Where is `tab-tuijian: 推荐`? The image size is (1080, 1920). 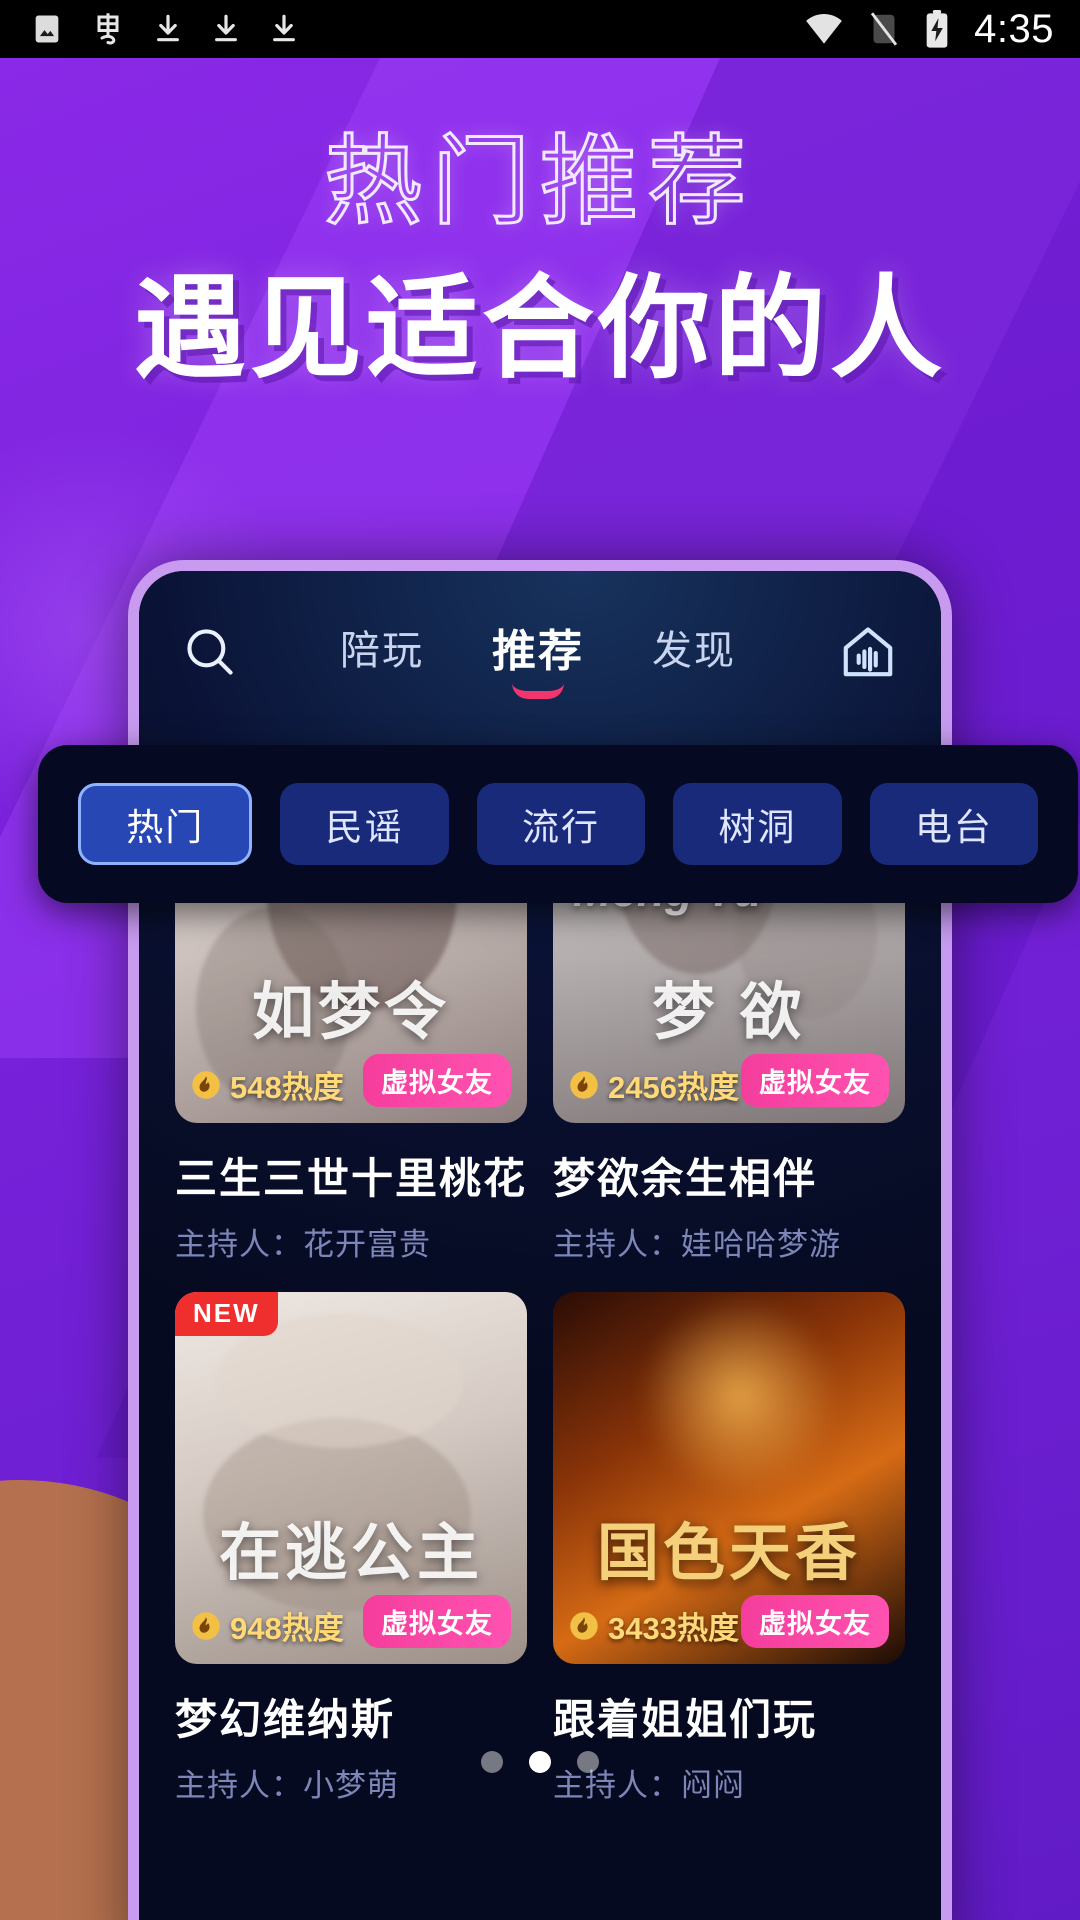 tab-tuijian: 推荐 is located at coordinates (538, 657).